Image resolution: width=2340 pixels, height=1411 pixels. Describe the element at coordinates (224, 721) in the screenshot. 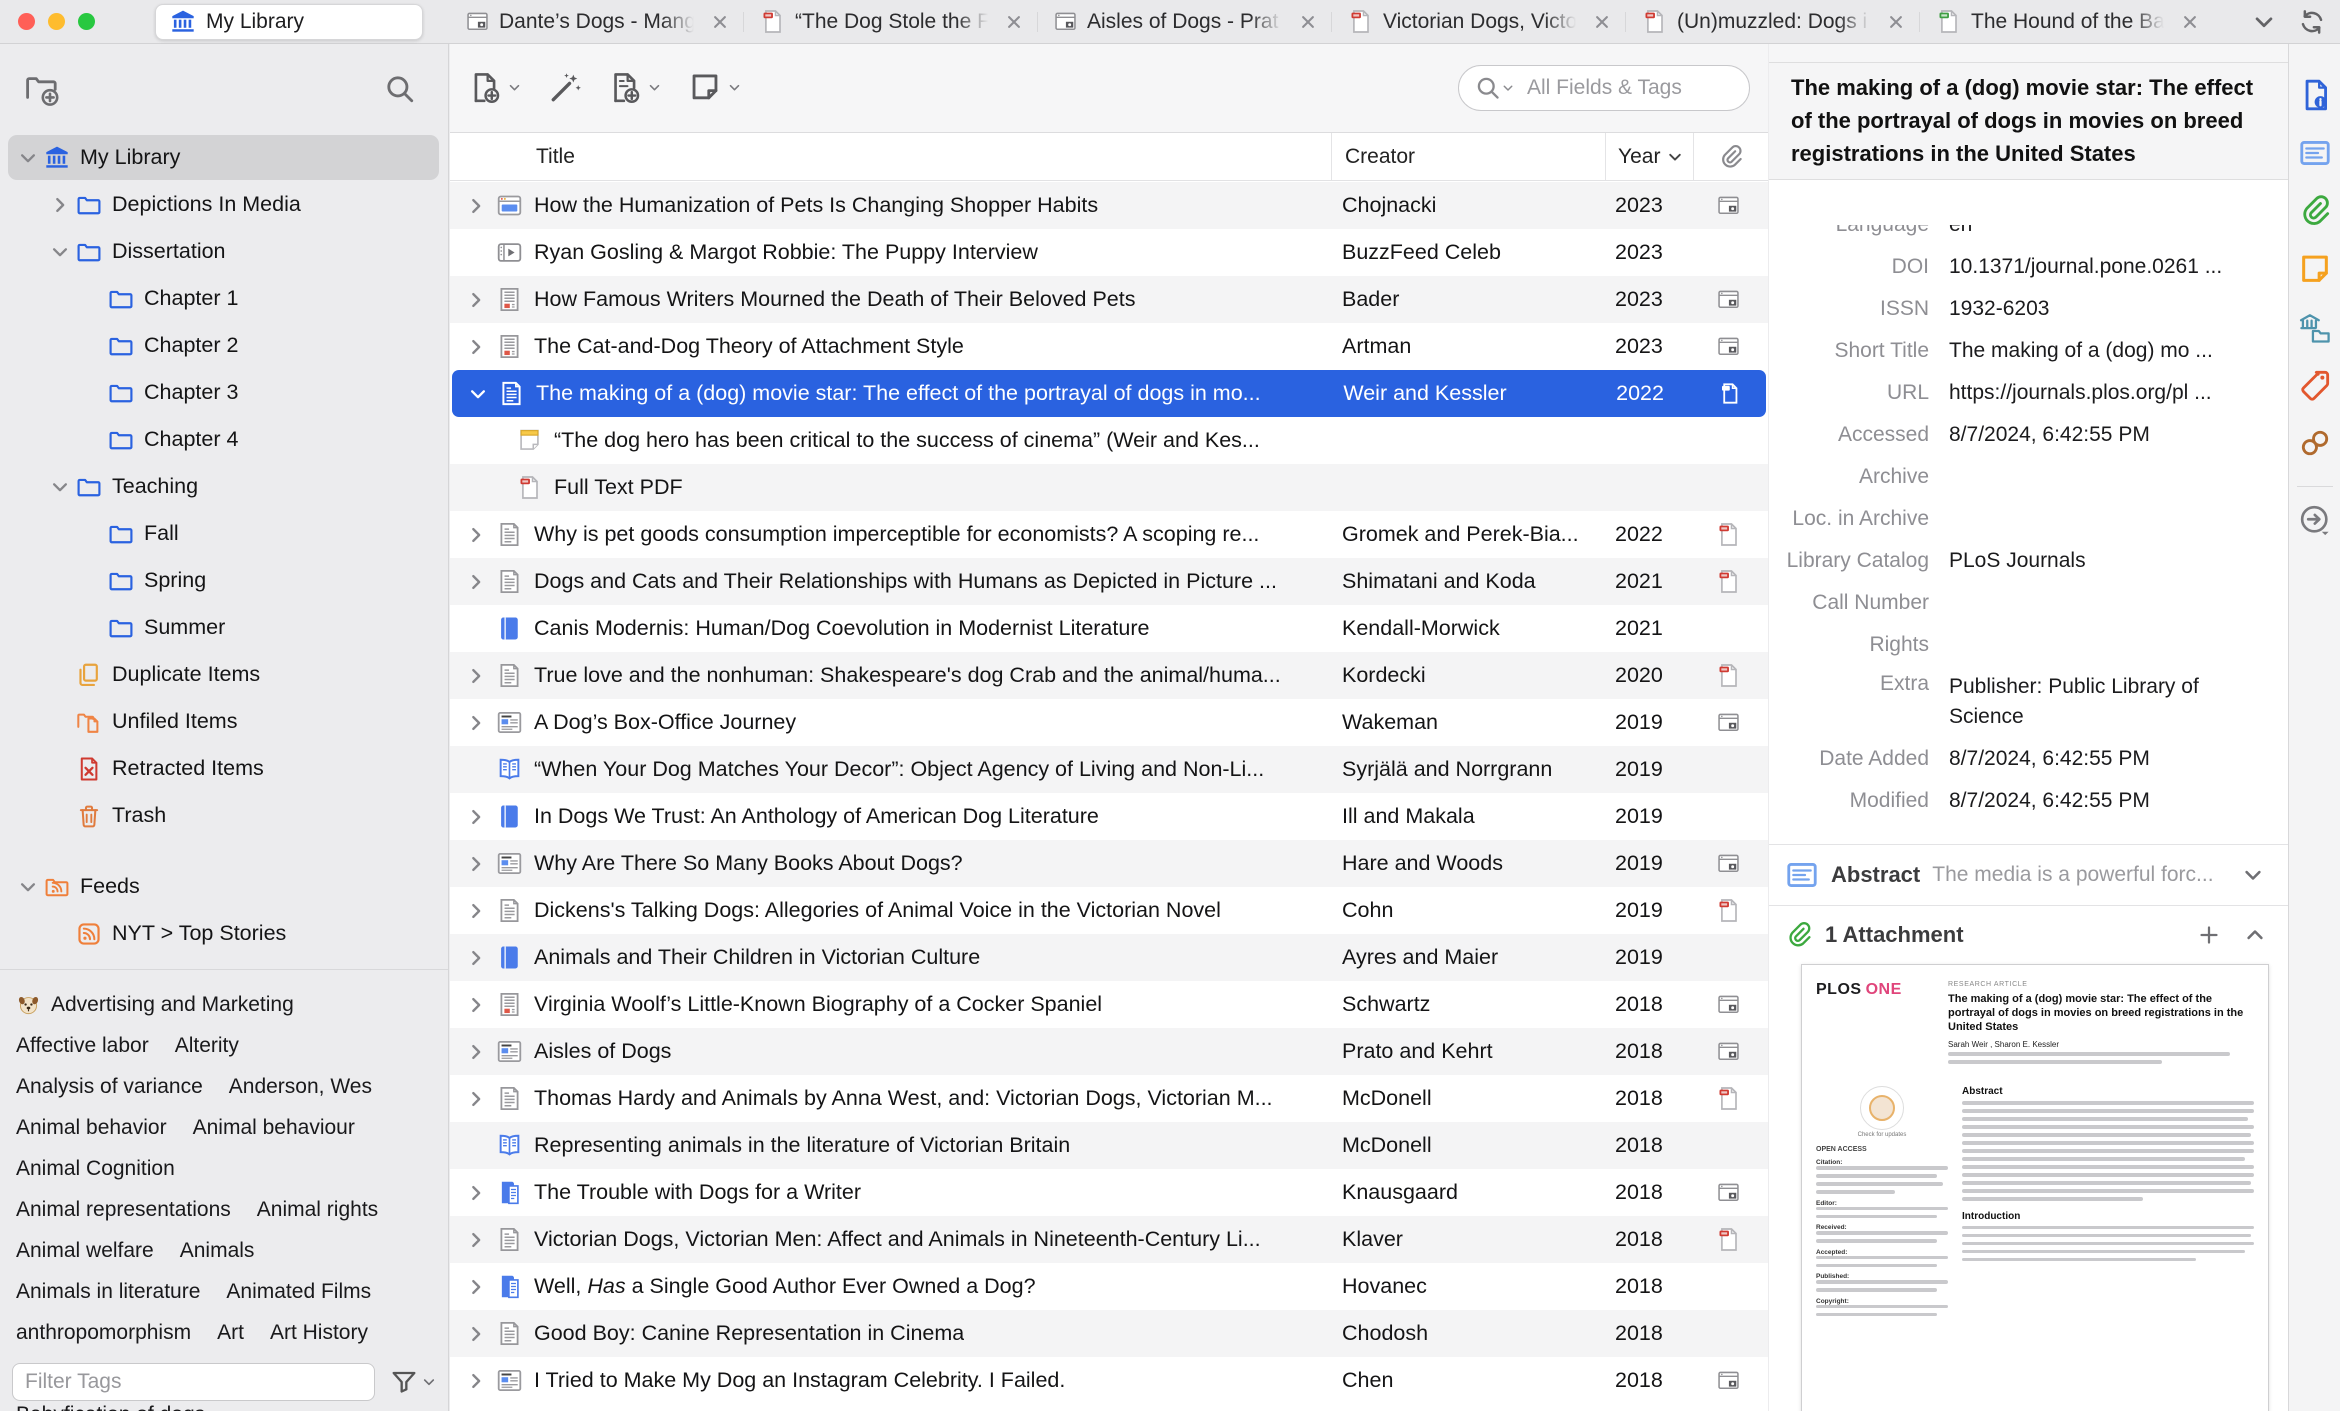

I see `sidebar-item-unfiled-items: Unfiled Items` at that location.